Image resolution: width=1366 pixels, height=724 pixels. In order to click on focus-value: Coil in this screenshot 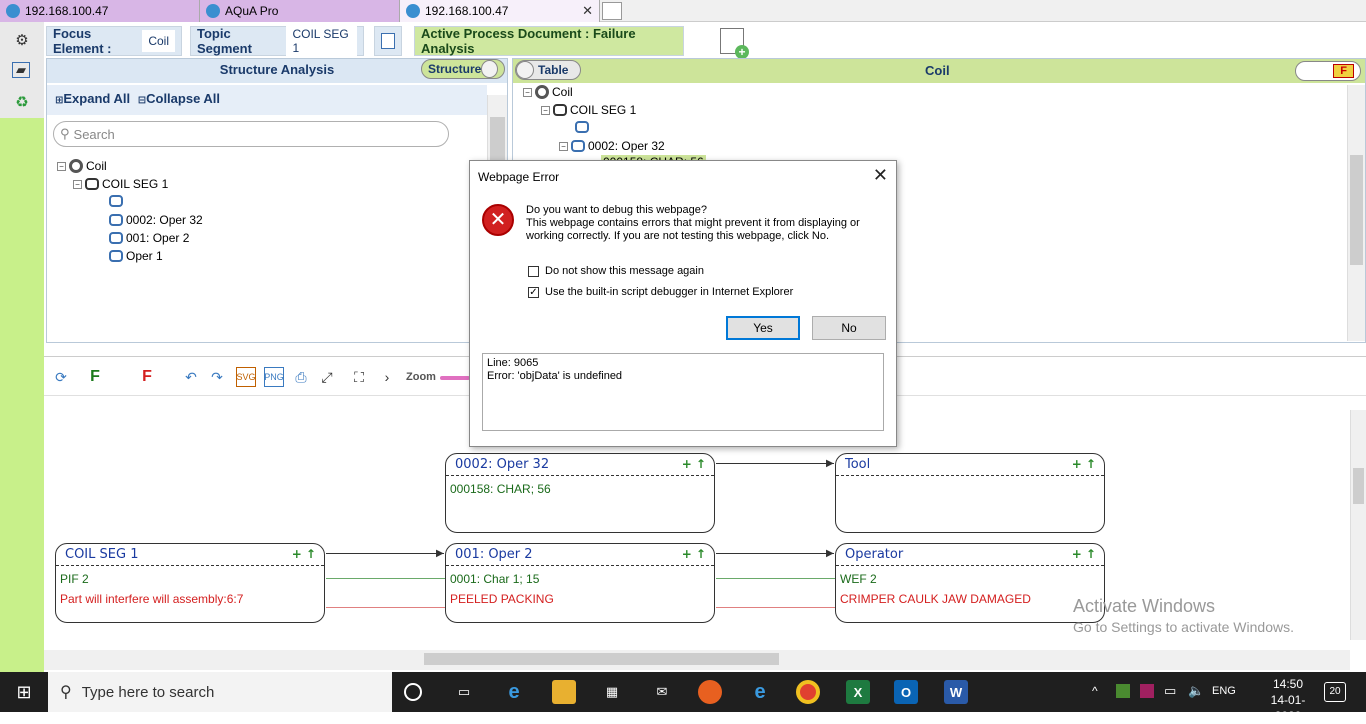, I will do `click(158, 41)`.